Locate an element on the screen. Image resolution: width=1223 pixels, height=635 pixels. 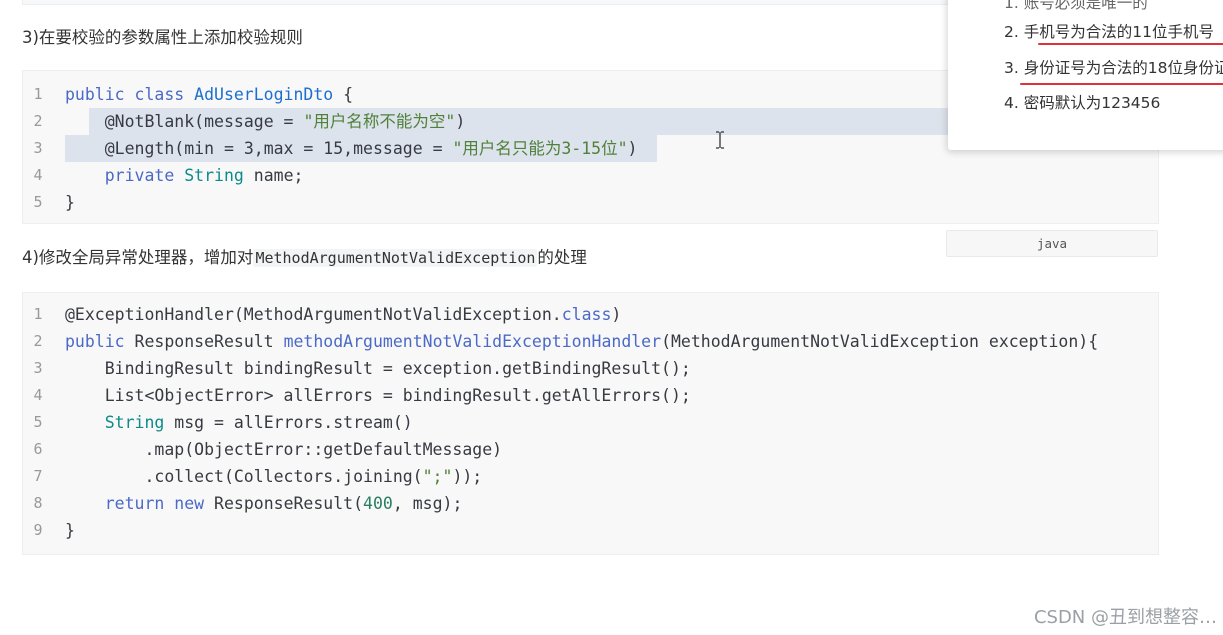
code-token: { is located at coordinates (343, 94).